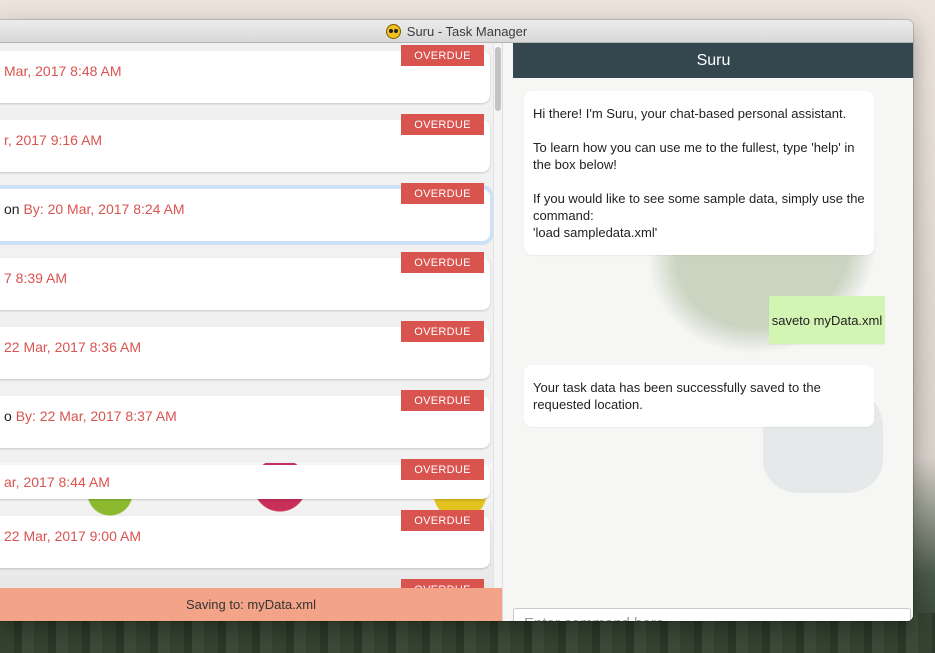  I want to click on task-due-date: 22 Mar, 2017 8:36 AM, so click(72, 347).